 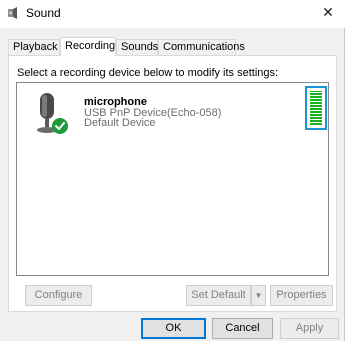 I want to click on properties-button: Properties, so click(x=301, y=295).